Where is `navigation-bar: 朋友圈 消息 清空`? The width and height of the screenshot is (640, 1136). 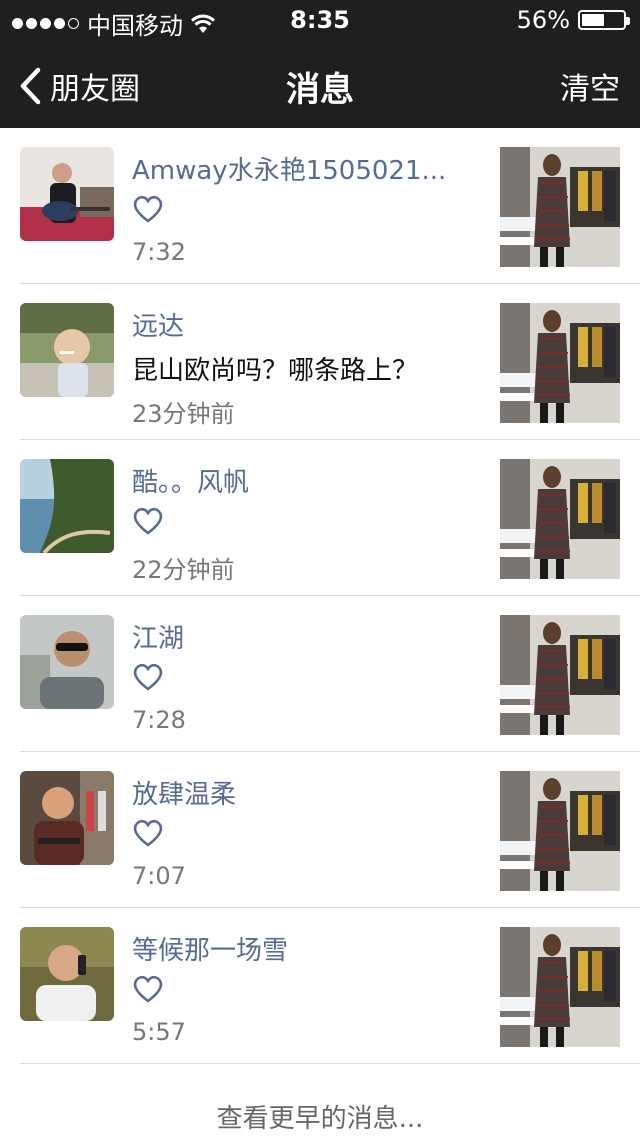 navigation-bar: 朋友圈 消息 清空 is located at coordinates (320, 84).